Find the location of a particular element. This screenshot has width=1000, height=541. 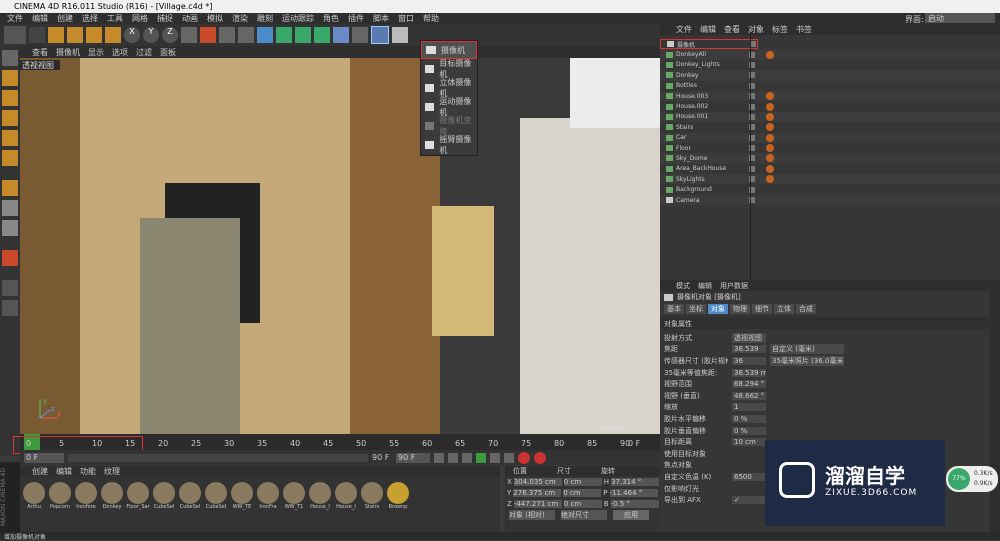

apply-button: 应用 is located at coordinates (631, 515).